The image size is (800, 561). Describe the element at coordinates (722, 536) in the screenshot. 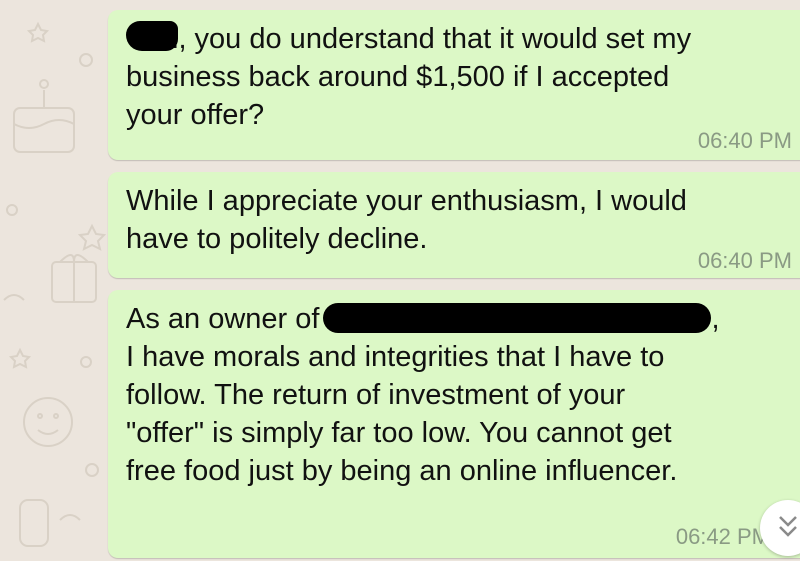

I see `message-timestamp: 06:42 PM` at that location.